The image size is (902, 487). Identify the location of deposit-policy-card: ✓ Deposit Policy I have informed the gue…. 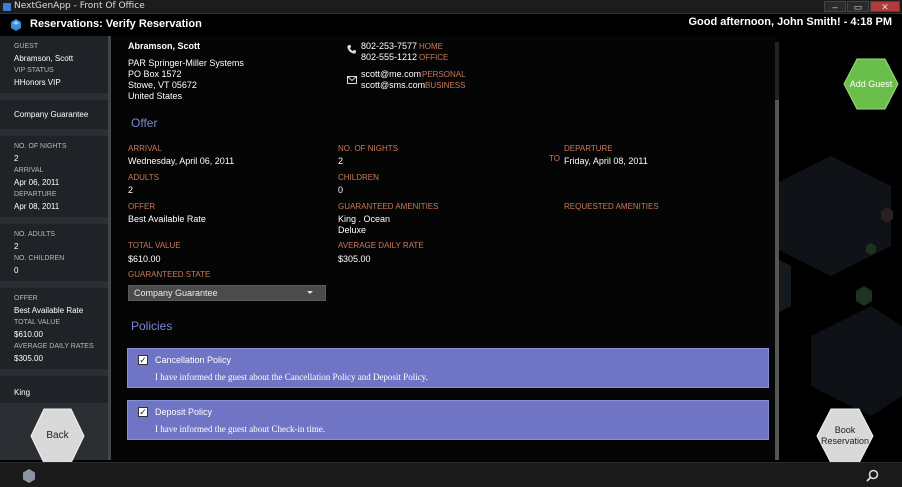
(448, 420).